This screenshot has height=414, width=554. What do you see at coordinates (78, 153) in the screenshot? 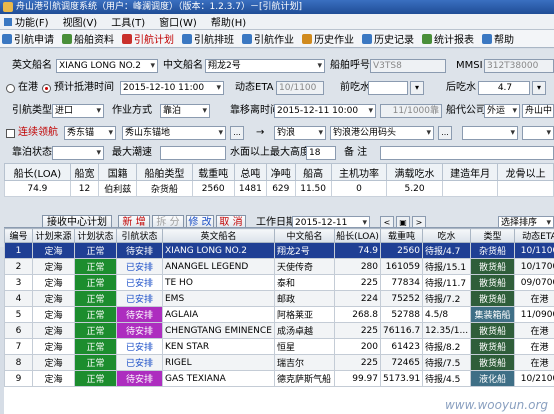
I see `berth-status-select` at bounding box center [78, 153].